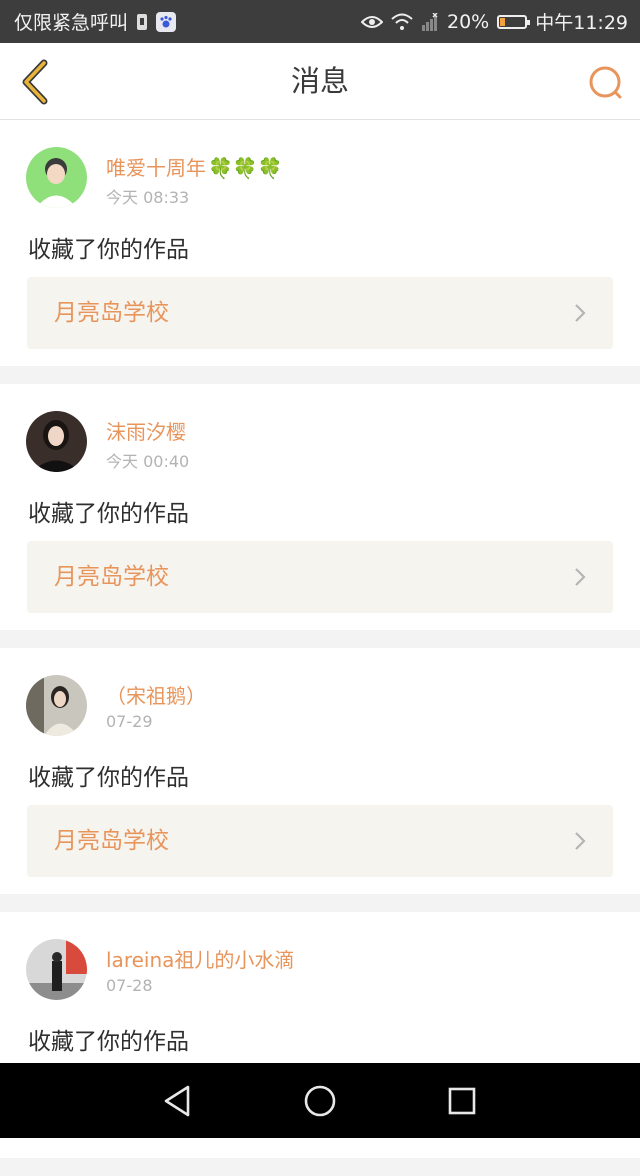 This screenshot has height=1176, width=640. Describe the element at coordinates (156, 168) in the screenshot. I see `username-text: 唯爱十周年` at that location.